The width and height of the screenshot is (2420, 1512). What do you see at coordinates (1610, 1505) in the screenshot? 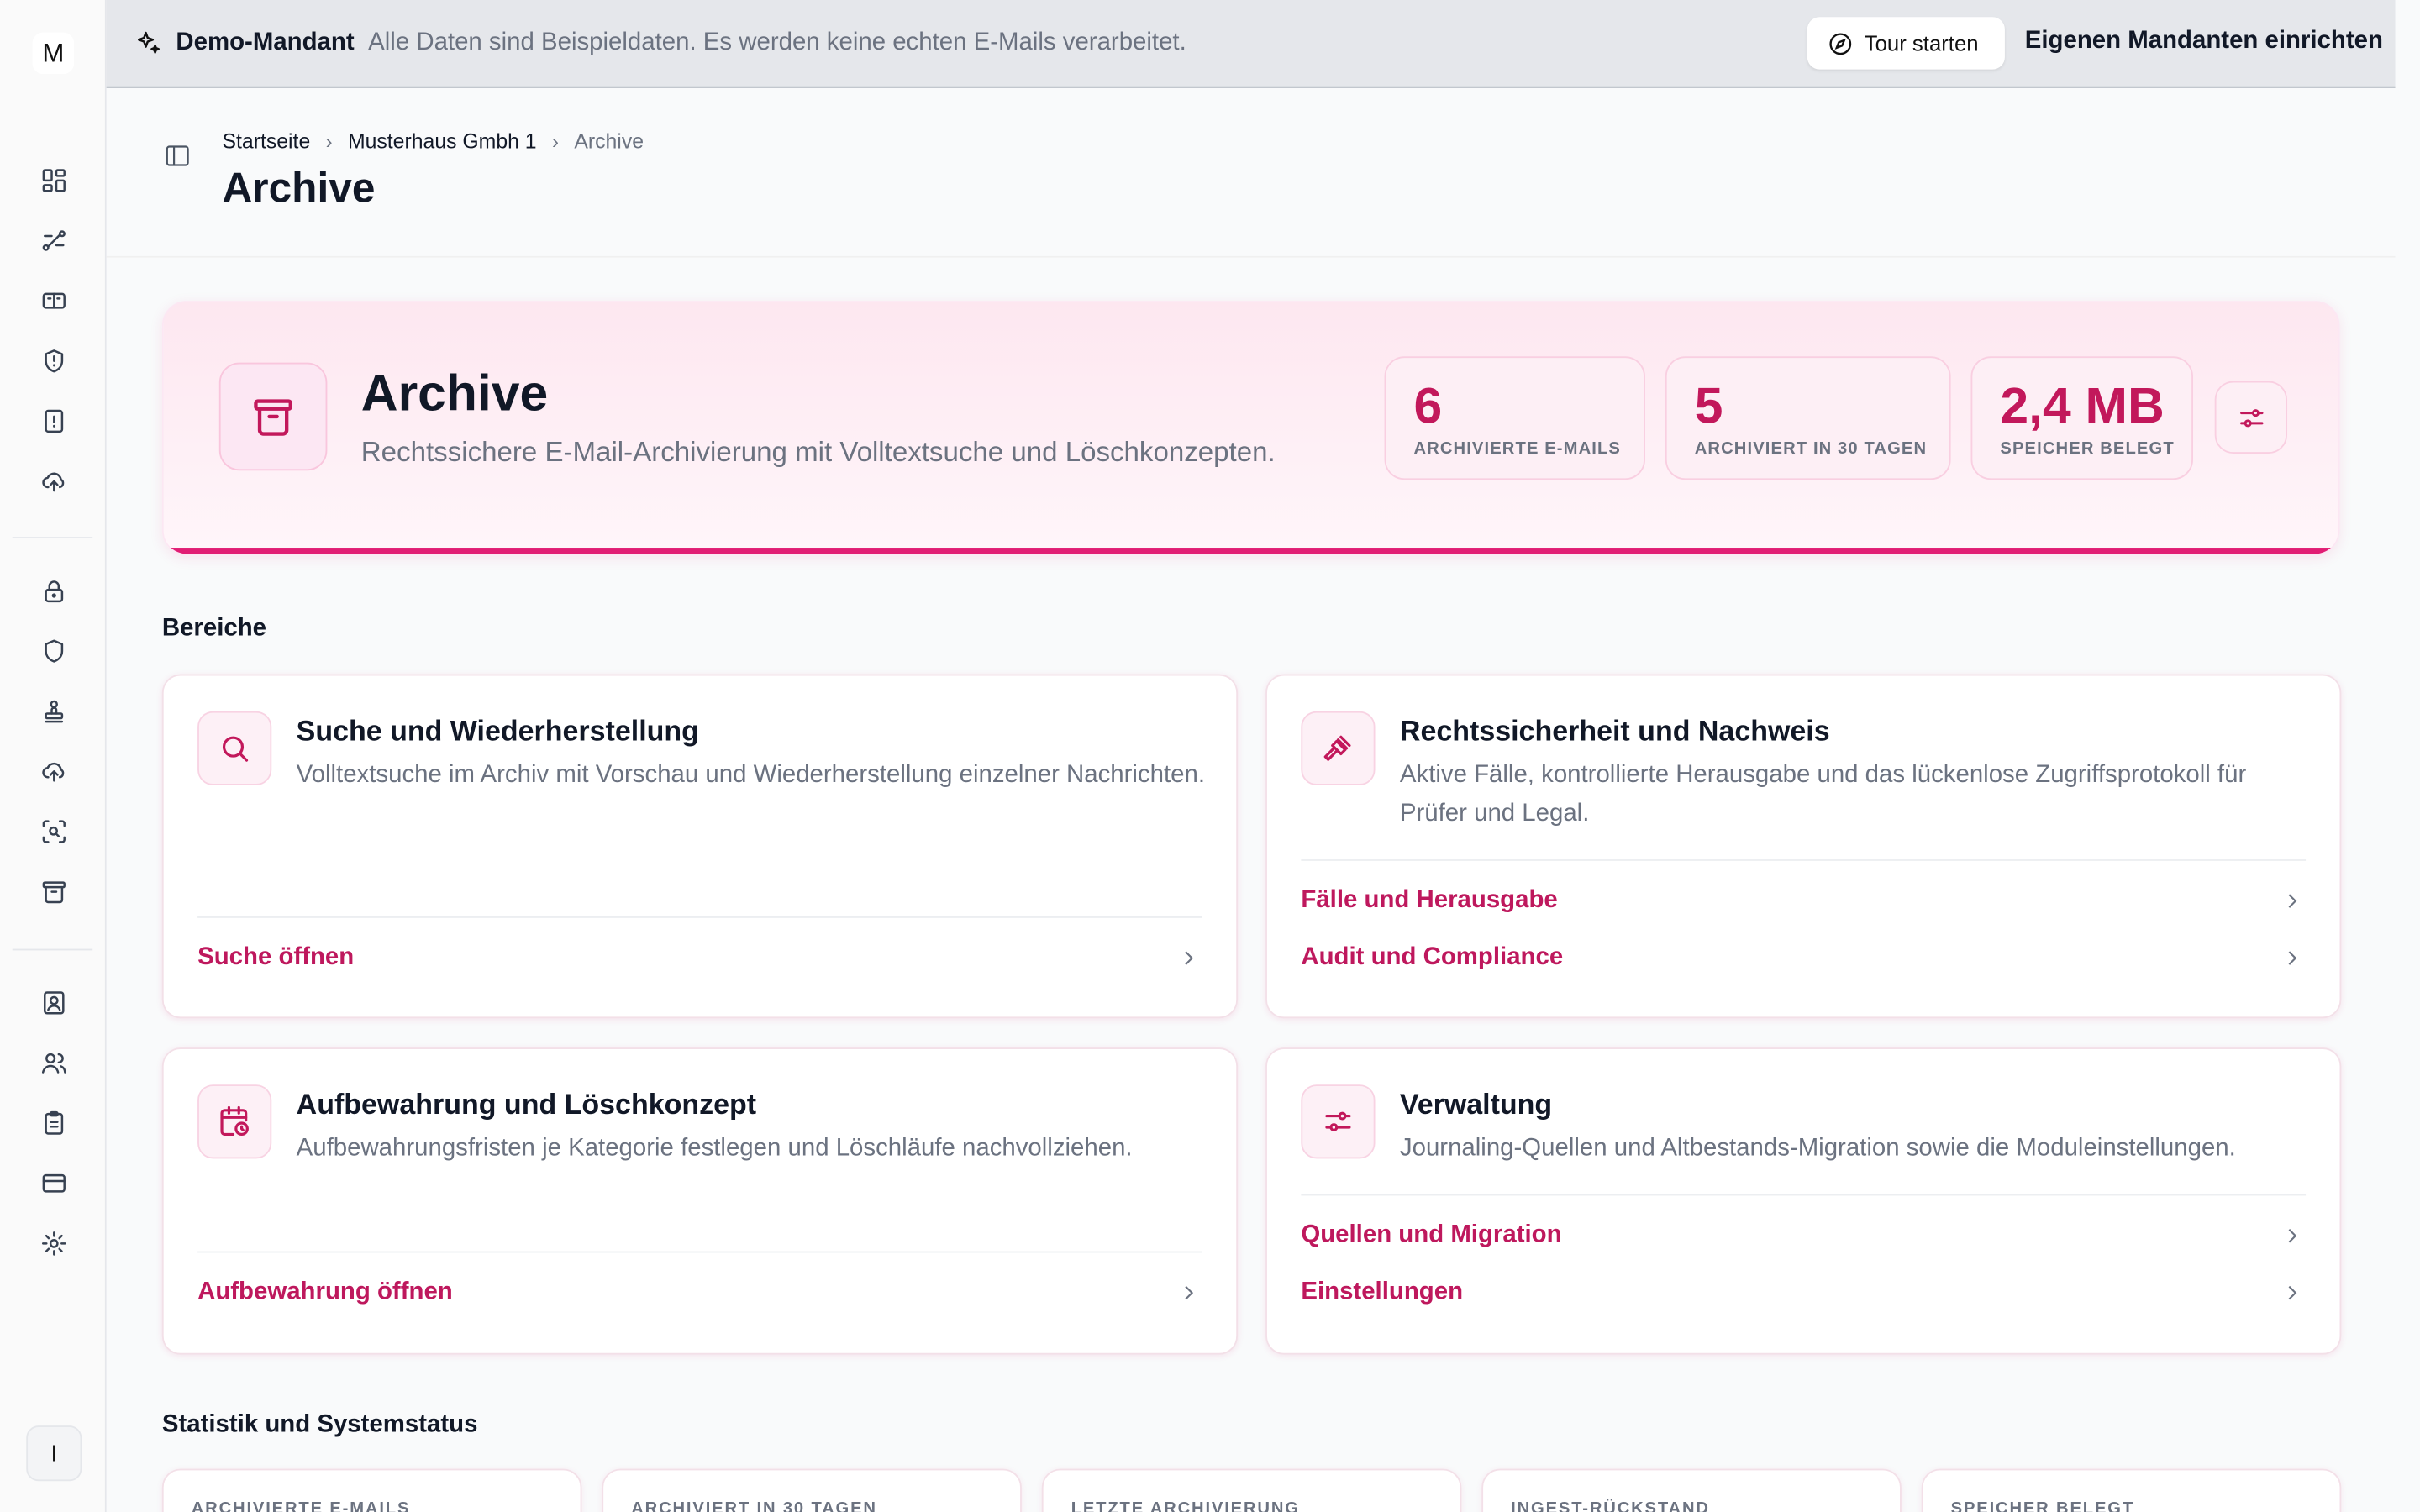
I see `stat-card-label: INGEST-RÜCKSTAND` at bounding box center [1610, 1505].